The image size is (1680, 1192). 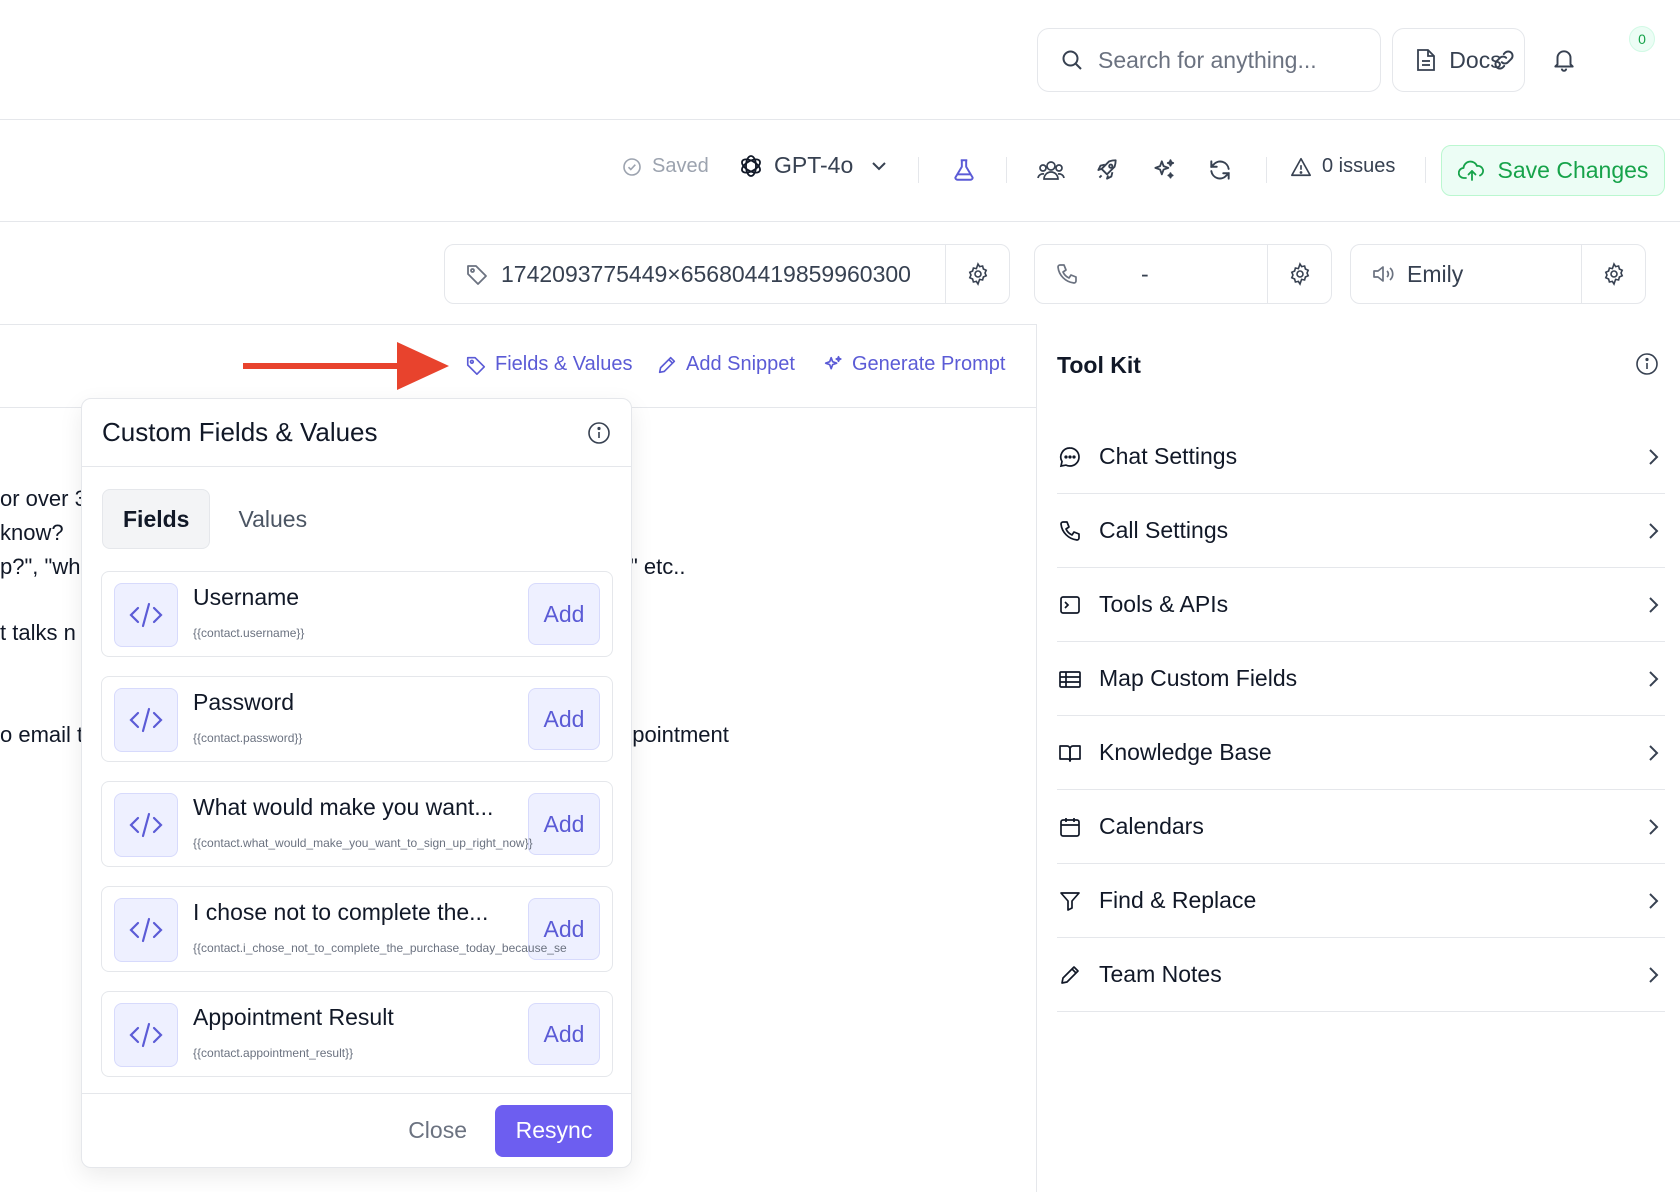 I want to click on generate-prompt-link: Generate Prompt, so click(x=913, y=364).